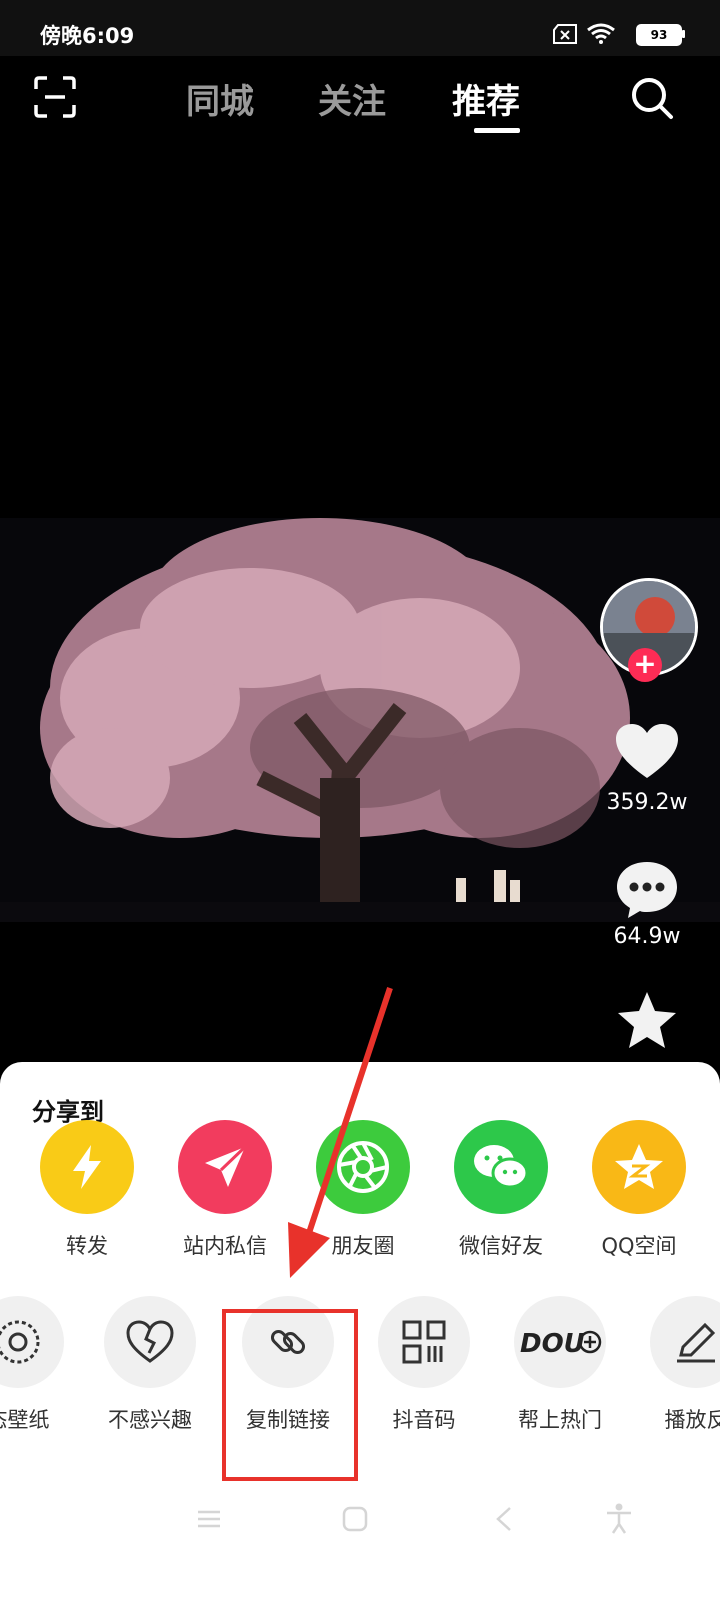 Image resolution: width=720 pixels, height=1600 pixels. Describe the element at coordinates (497, 130) in the screenshot. I see `active-tab-indicator` at that location.